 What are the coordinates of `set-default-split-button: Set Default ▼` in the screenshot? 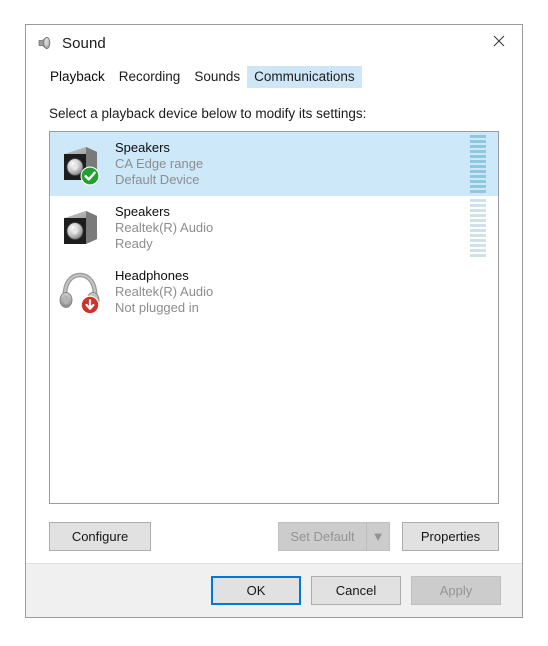 It's located at (334, 536).